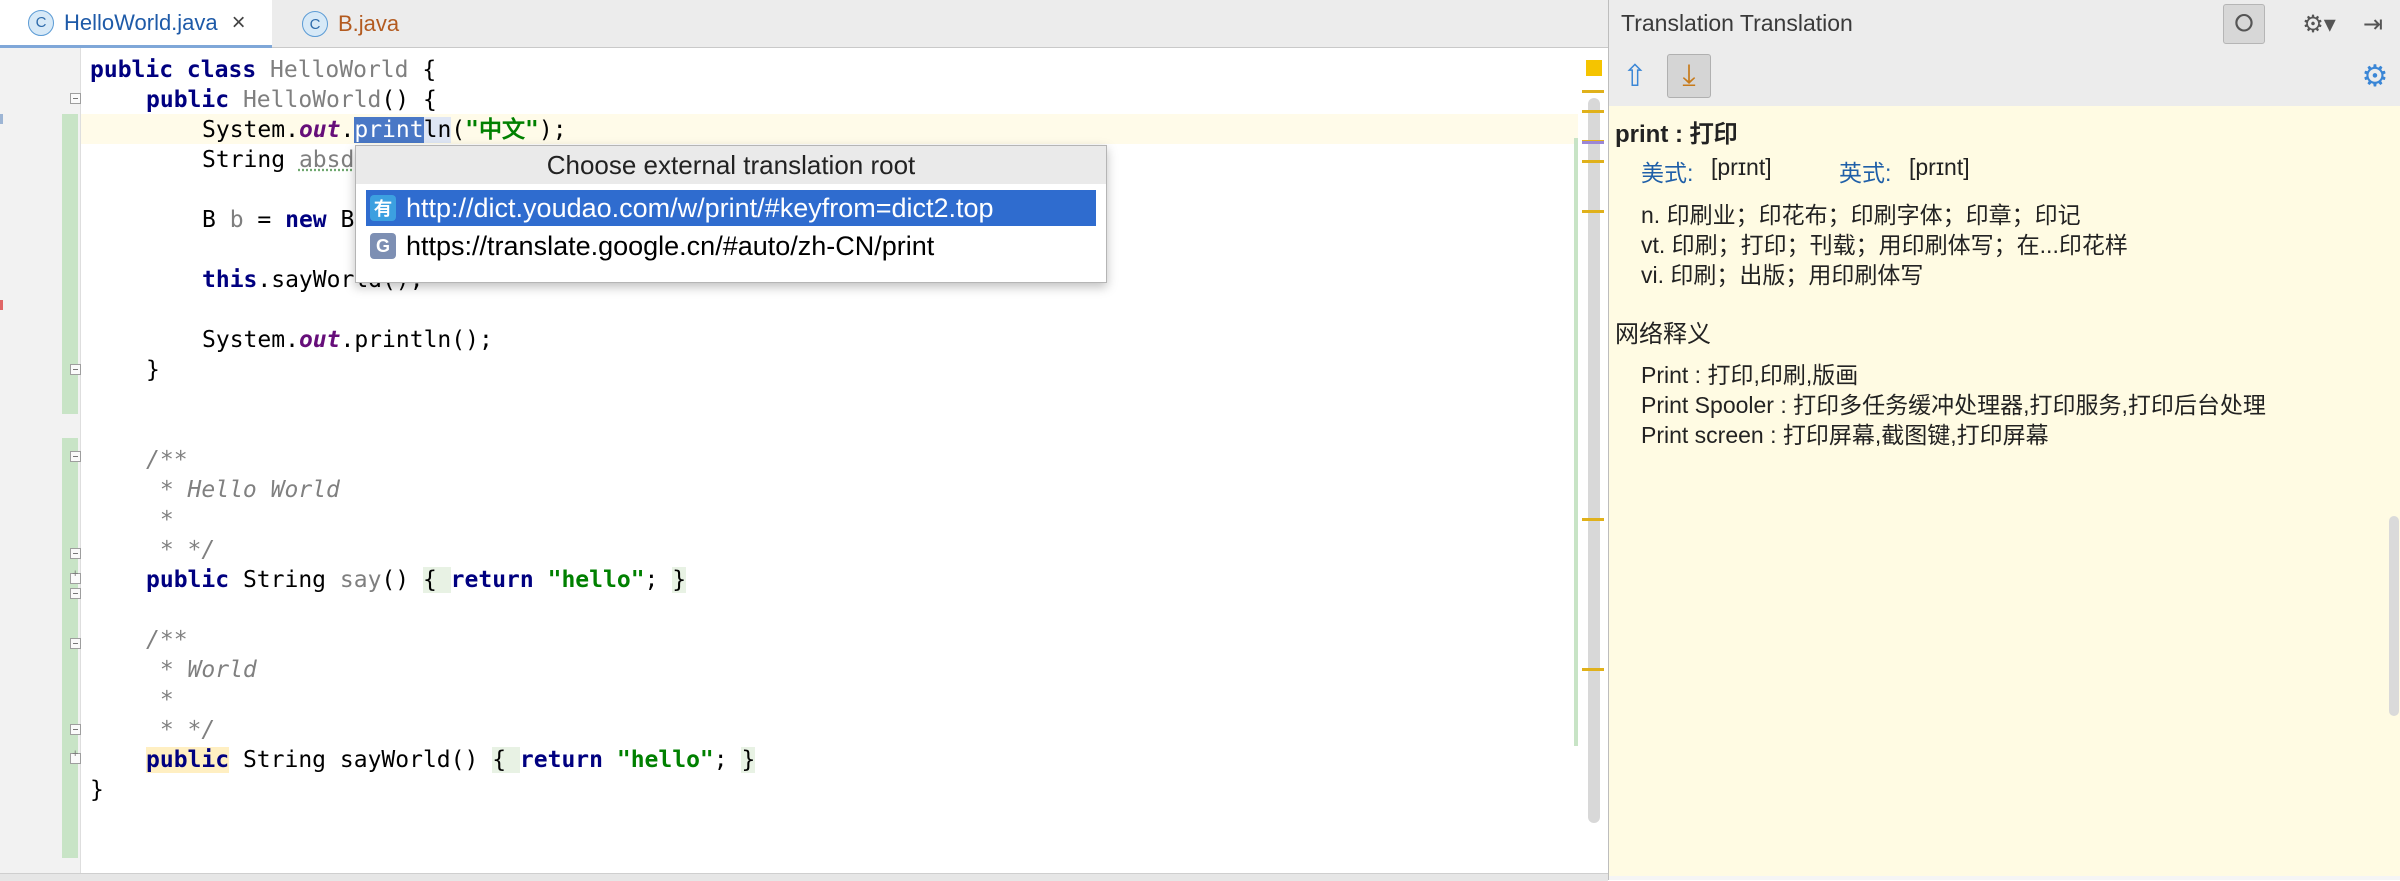 The image size is (2400, 881). What do you see at coordinates (239, 23) in the screenshot?
I see `close-icon: ×` at bounding box center [239, 23].